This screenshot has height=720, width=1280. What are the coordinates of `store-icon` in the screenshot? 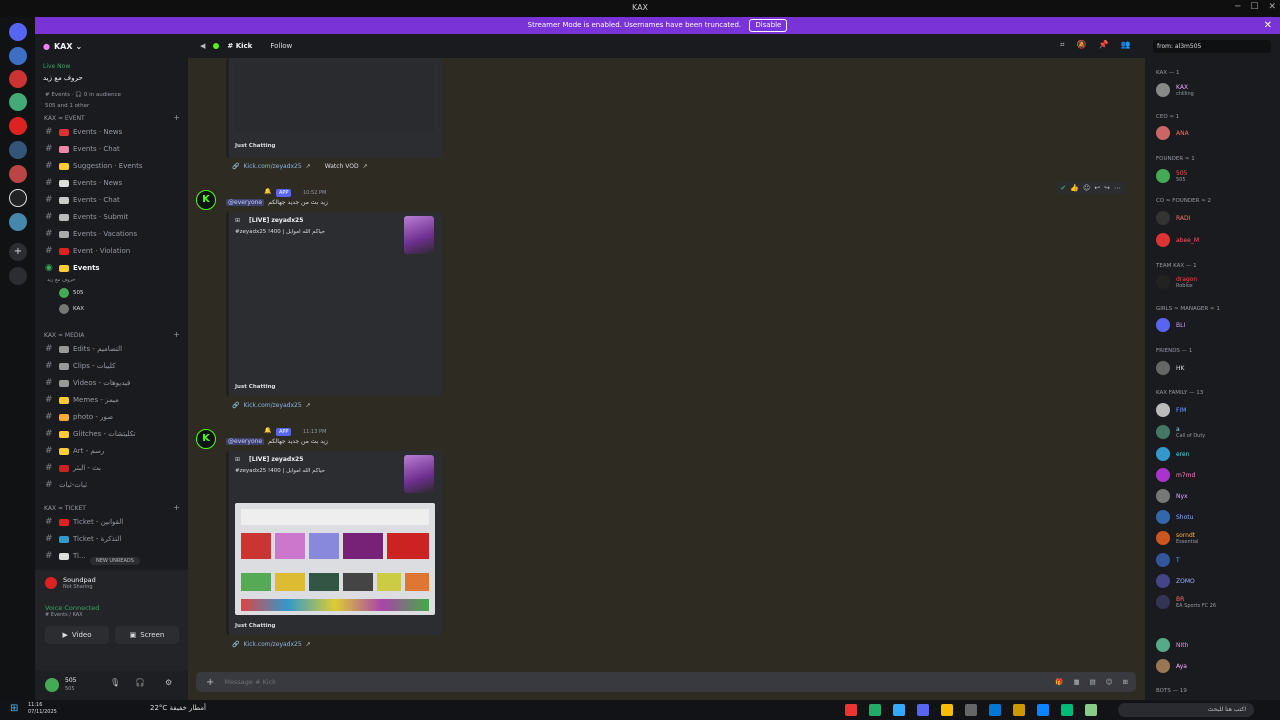 It's located at (1043, 710).